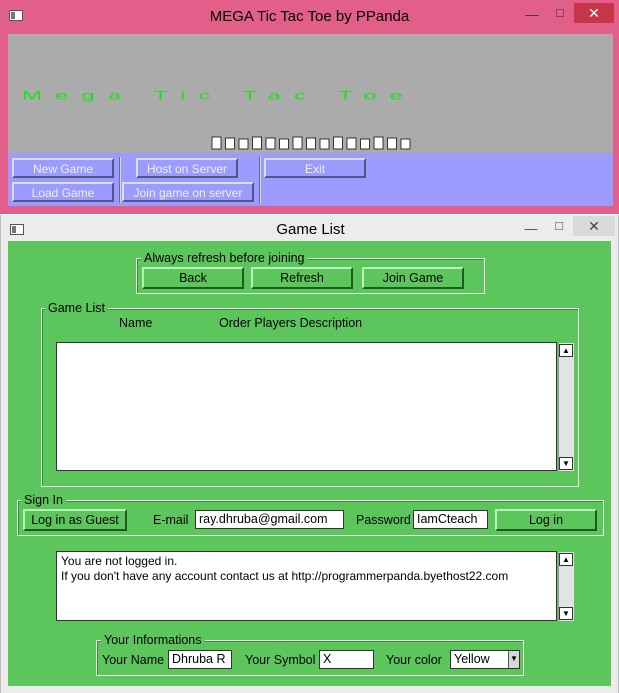 The height and width of the screenshot is (693, 619). Describe the element at coordinates (546, 520) in the screenshot. I see `log-in-button: Log in` at that location.